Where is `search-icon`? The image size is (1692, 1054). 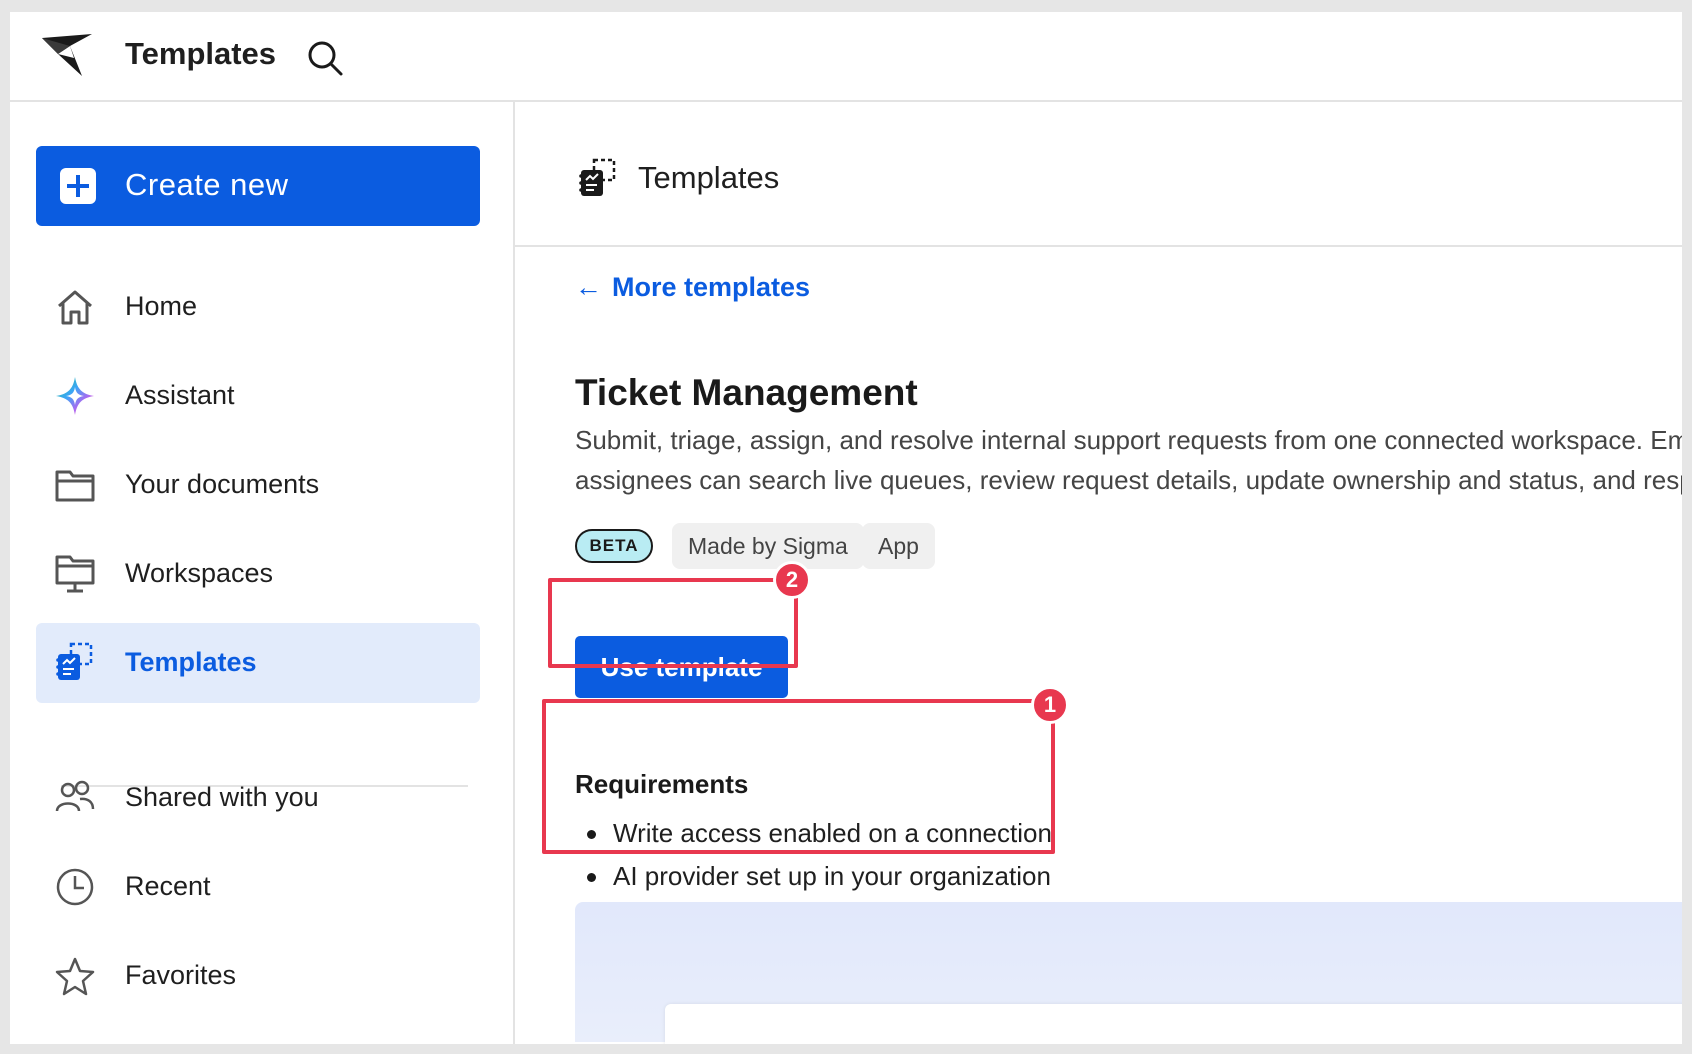 search-icon is located at coordinates (325, 58).